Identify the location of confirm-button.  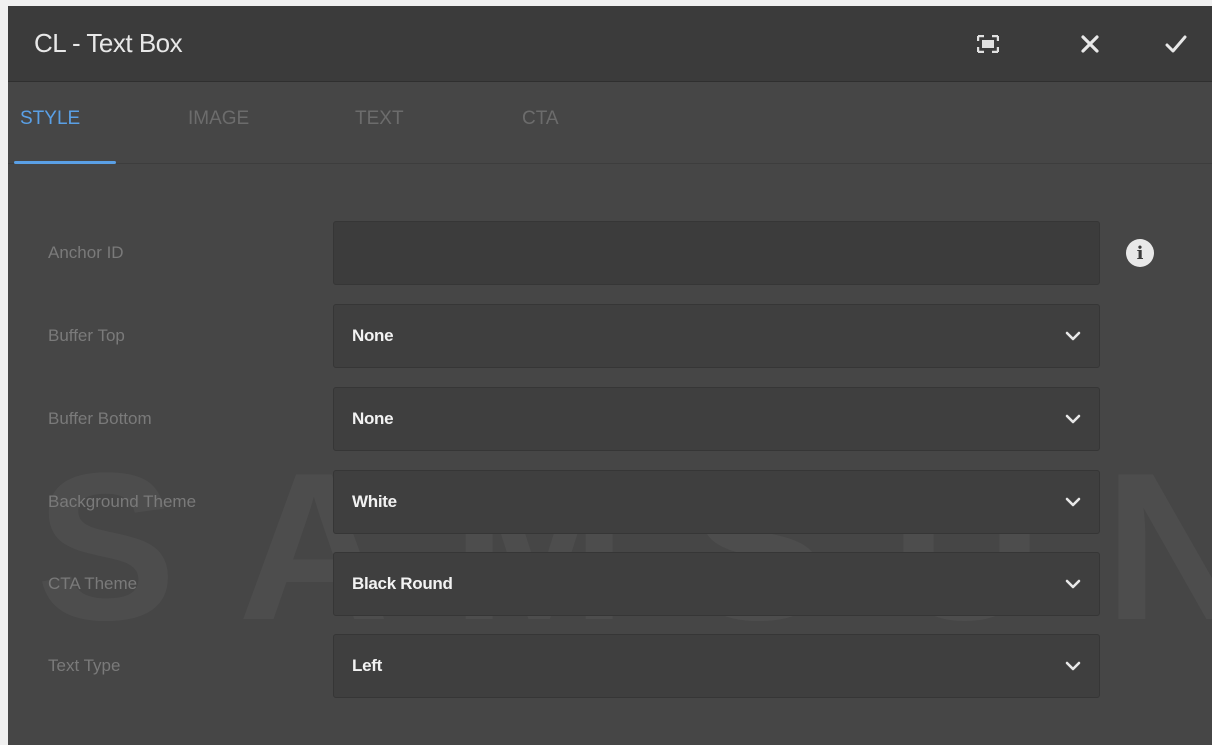
(1176, 44).